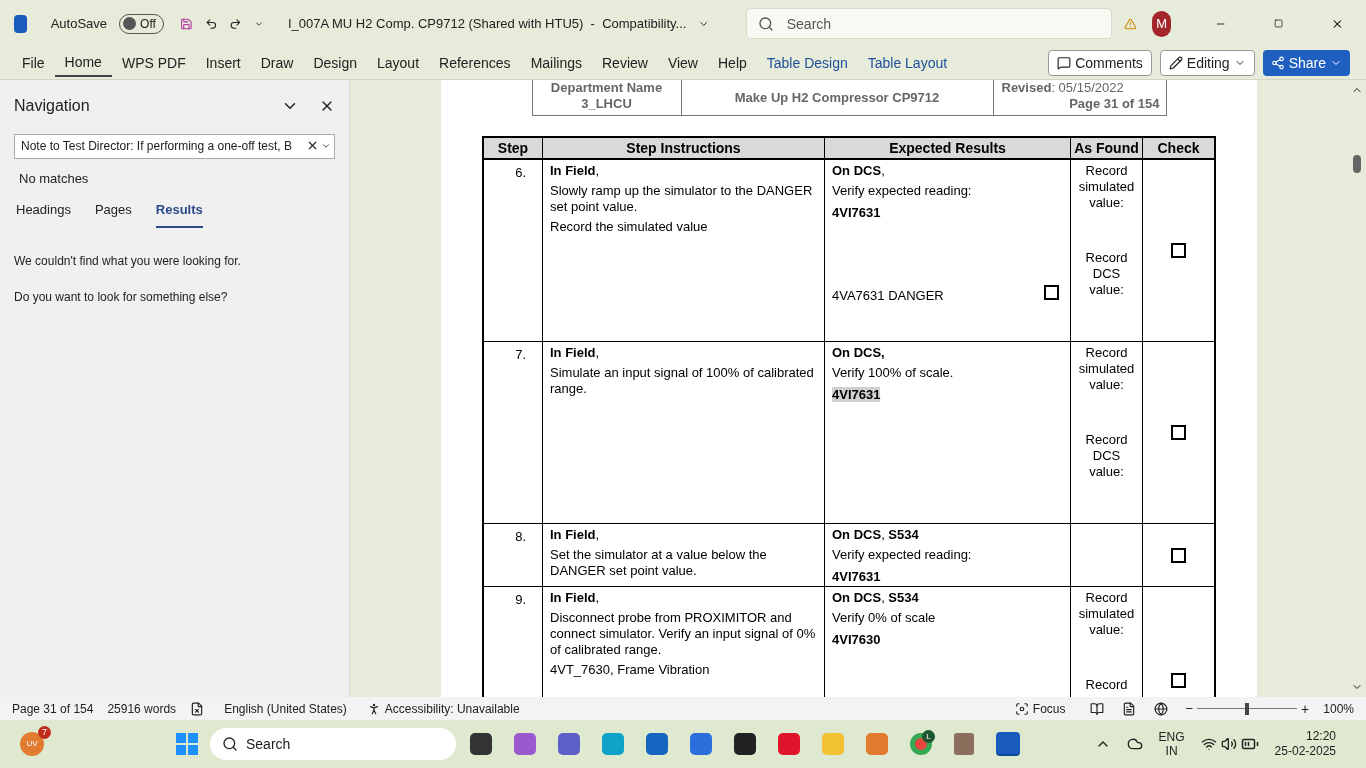  What do you see at coordinates (1357, 163) in the screenshot?
I see `scrollbar-thumb` at bounding box center [1357, 163].